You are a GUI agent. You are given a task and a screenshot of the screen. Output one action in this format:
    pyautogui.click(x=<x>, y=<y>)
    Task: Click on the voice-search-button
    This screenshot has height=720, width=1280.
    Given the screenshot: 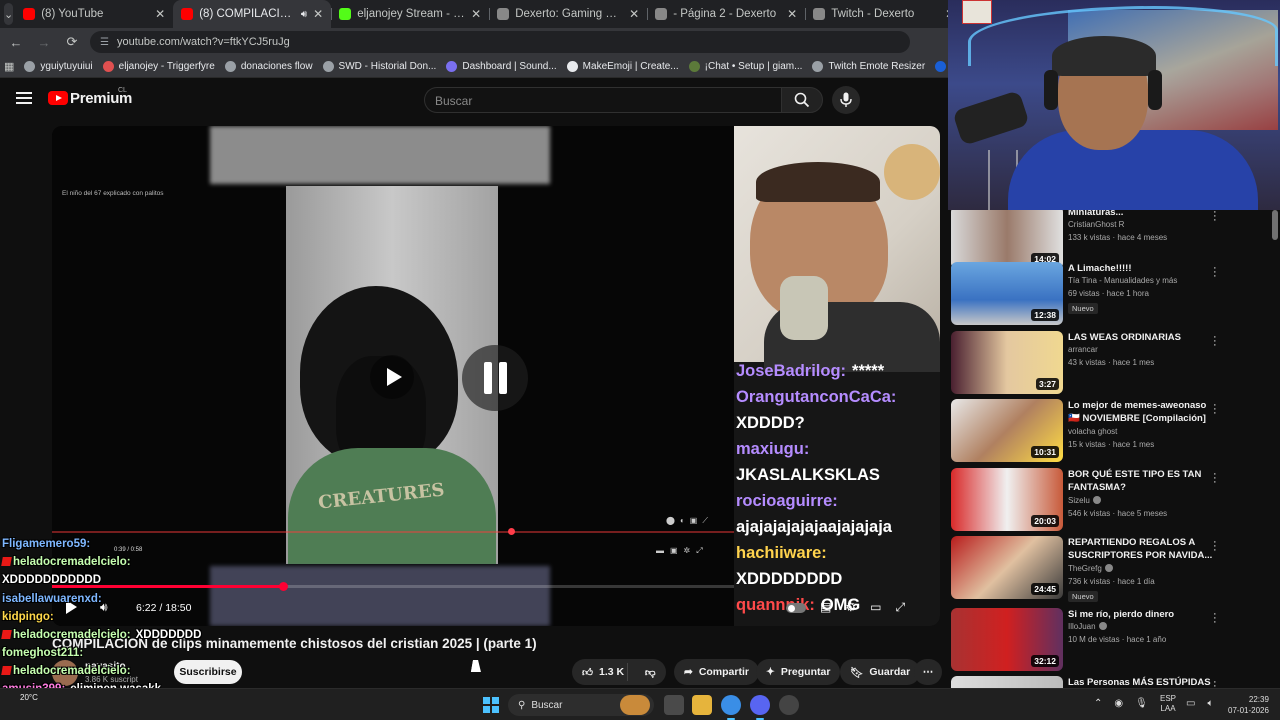 What is the action you would take?
    pyautogui.click(x=846, y=100)
    